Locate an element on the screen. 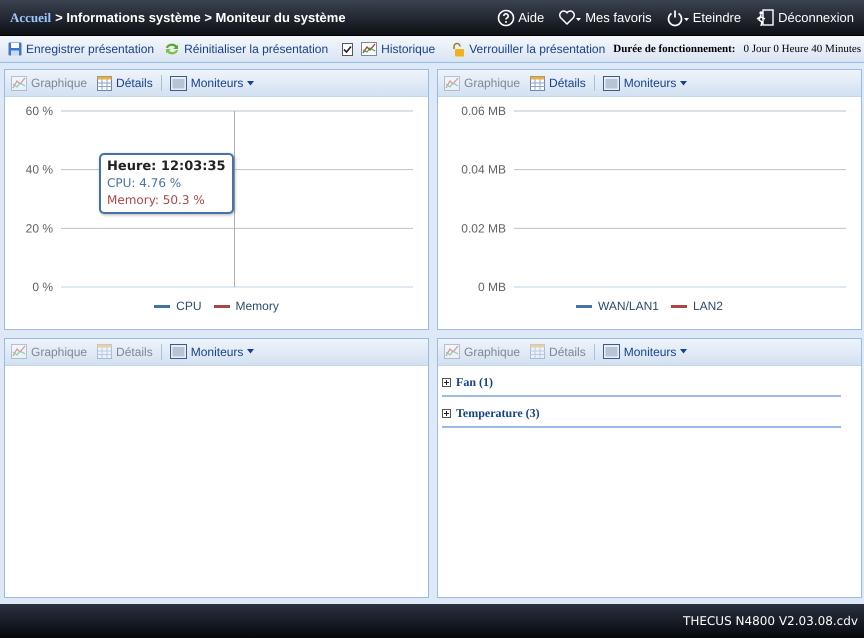  padlock-icon is located at coordinates (458, 49).